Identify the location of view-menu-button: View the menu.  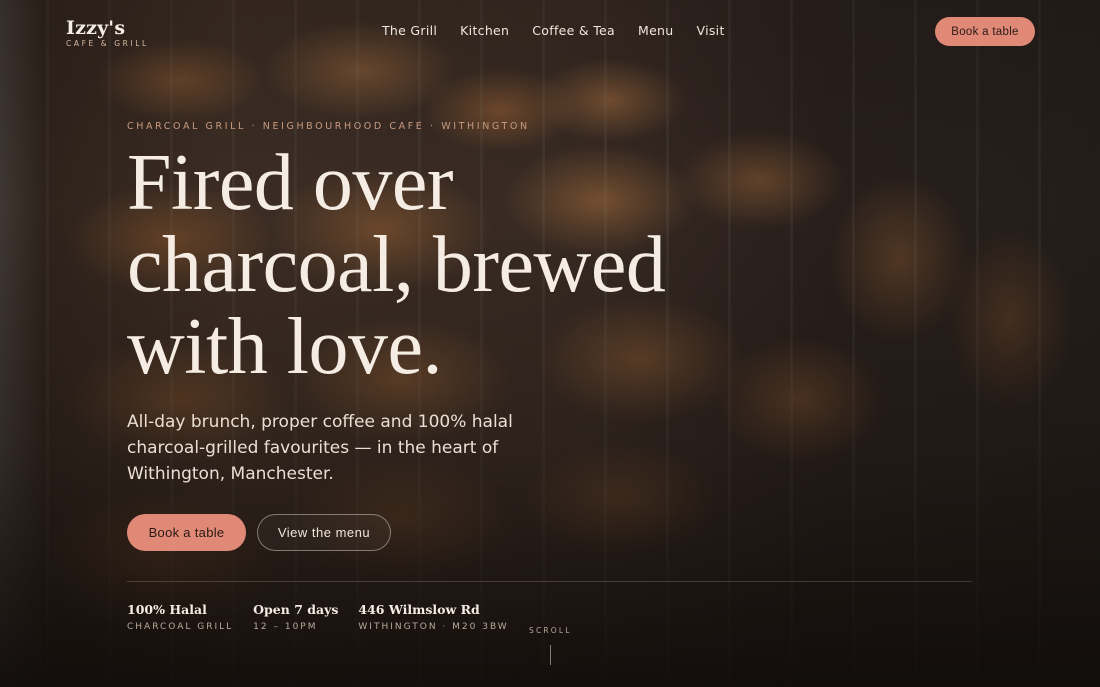
(324, 532).